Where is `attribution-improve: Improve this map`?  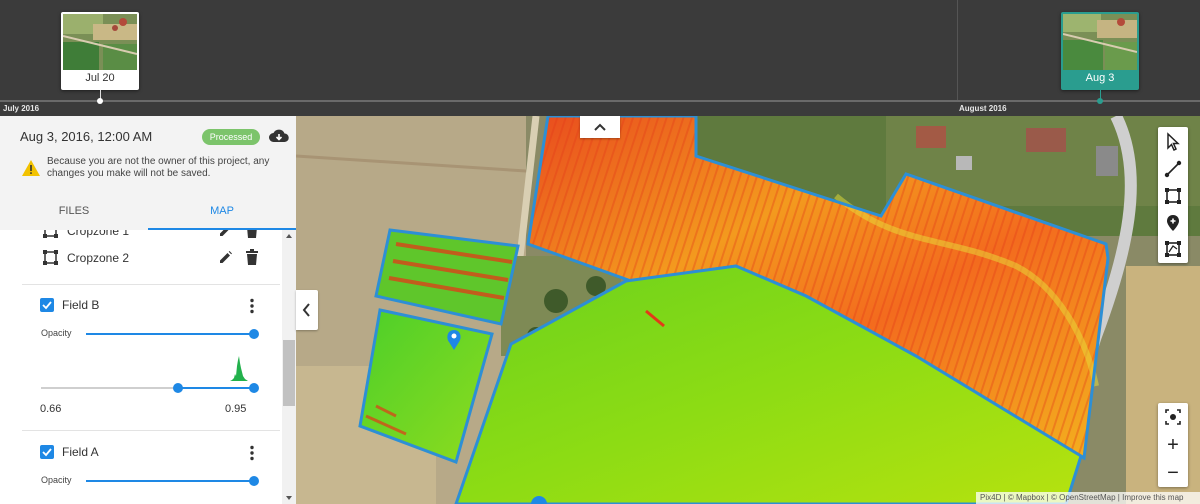 attribution-improve: Improve this map is located at coordinates (1152, 497).